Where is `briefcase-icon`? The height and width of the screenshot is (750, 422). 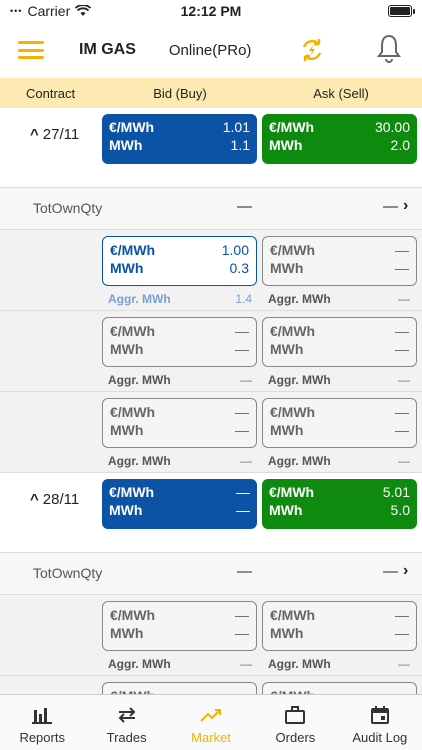
briefcase-icon is located at coordinates (295, 715).